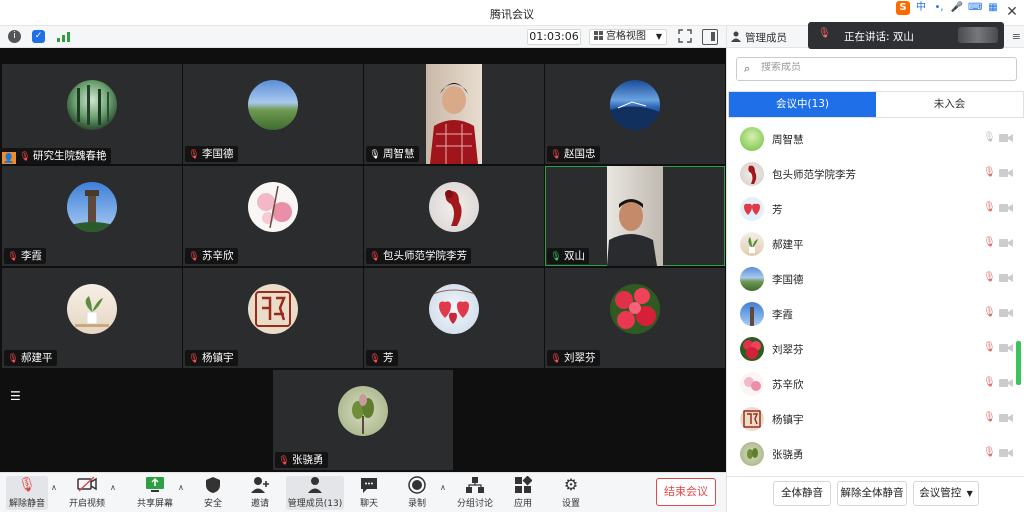 Image resolution: width=1024 pixels, height=512 pixels. Describe the element at coordinates (802, 104) in the screenshot. I see `tab-in-meeting: 会议中(13)` at that location.